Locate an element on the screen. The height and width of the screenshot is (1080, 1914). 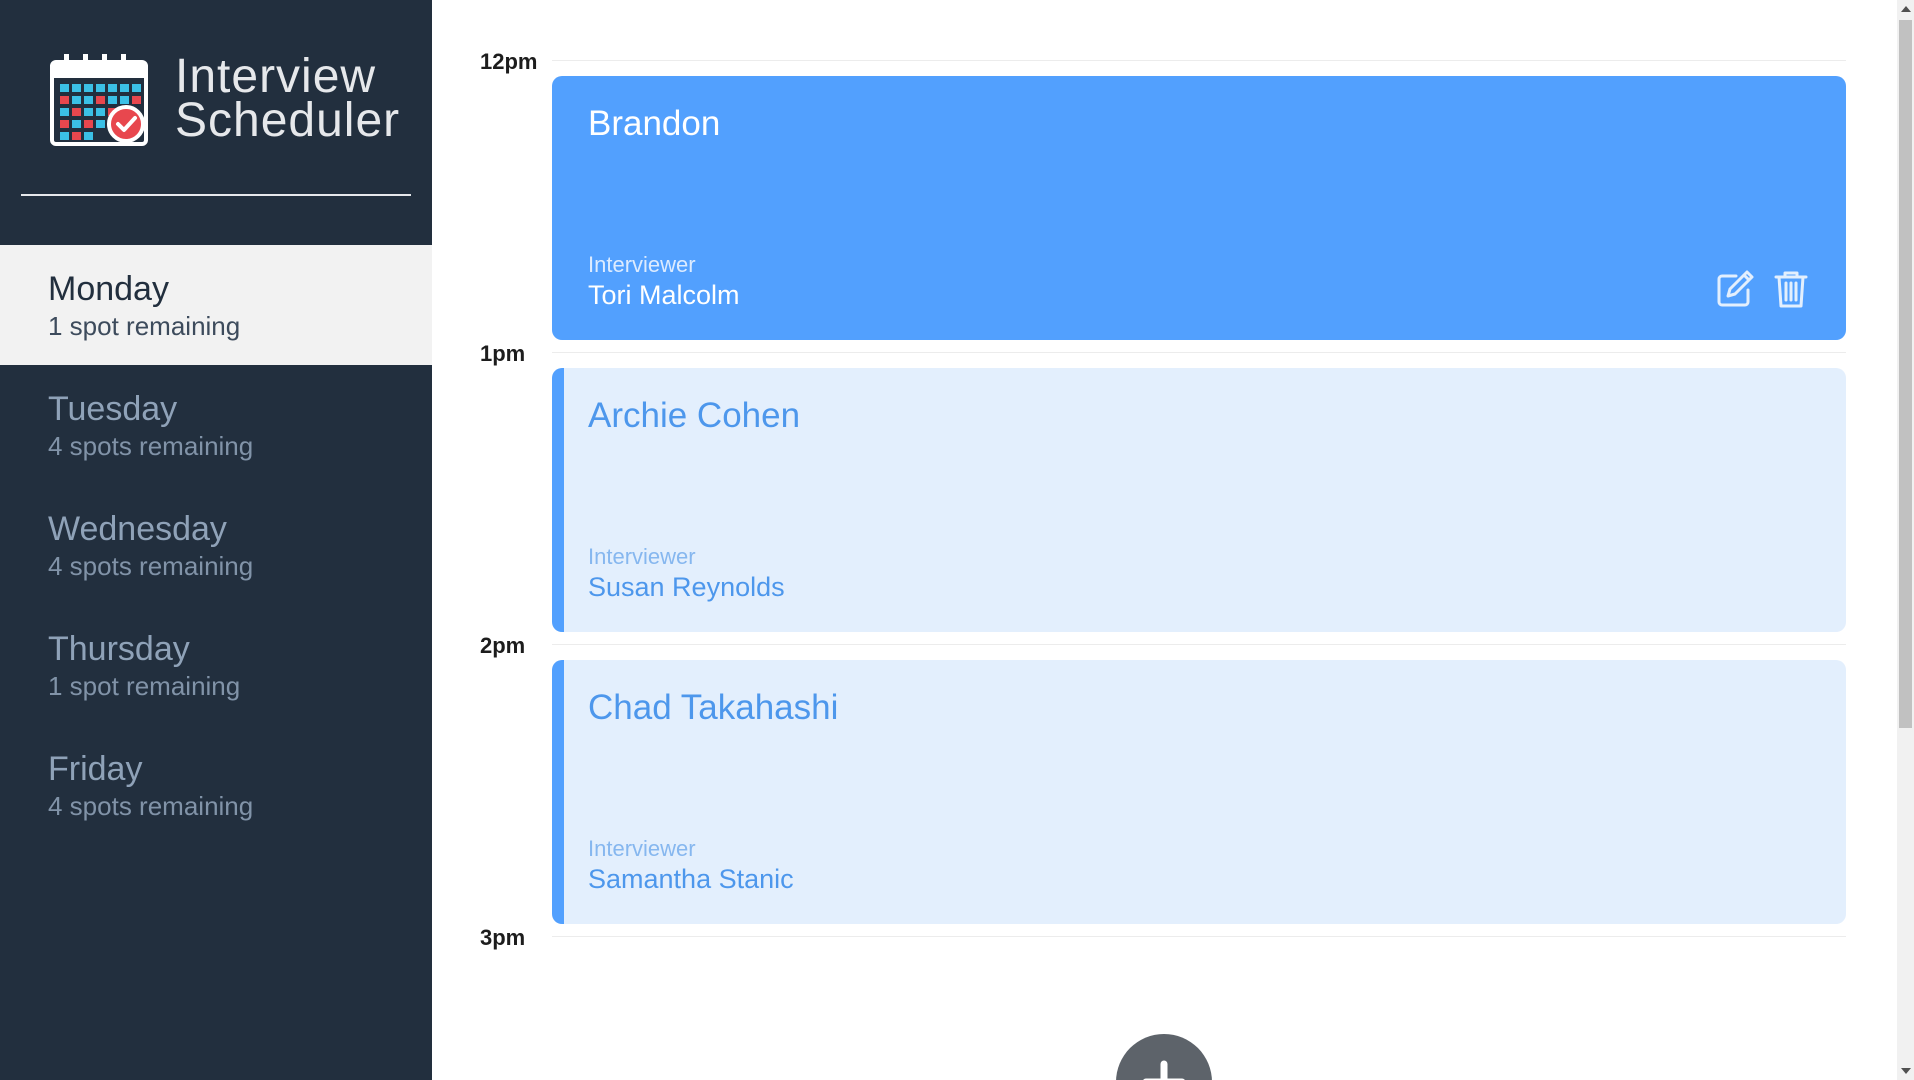
add-appointment-button is located at coordinates (1164, 1057).